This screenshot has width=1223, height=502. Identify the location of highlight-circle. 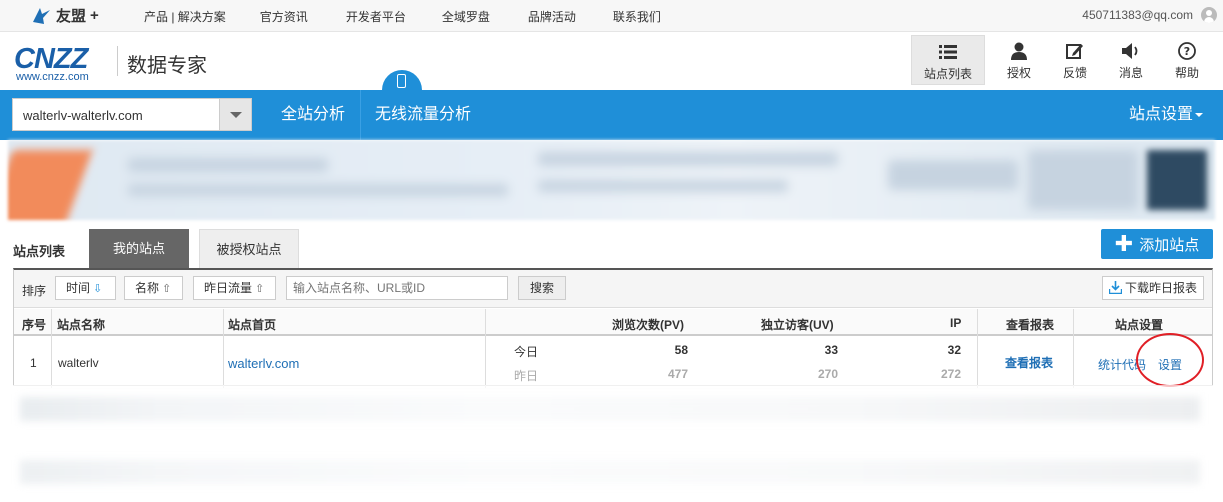
(1170, 360).